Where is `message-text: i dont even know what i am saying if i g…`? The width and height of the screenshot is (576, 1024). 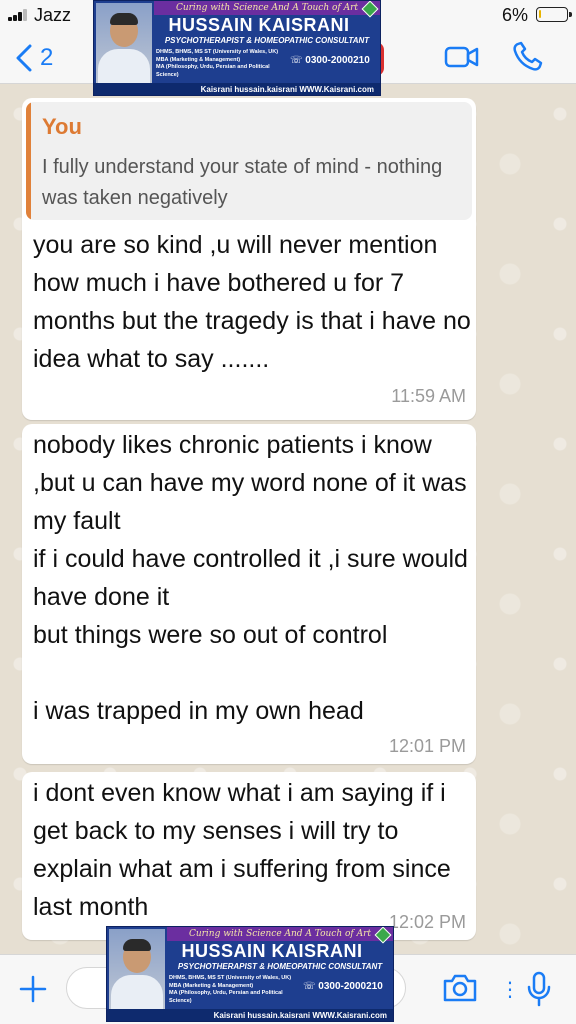 message-text: i dont even know what i am saying if i g… is located at coordinates (242, 850).